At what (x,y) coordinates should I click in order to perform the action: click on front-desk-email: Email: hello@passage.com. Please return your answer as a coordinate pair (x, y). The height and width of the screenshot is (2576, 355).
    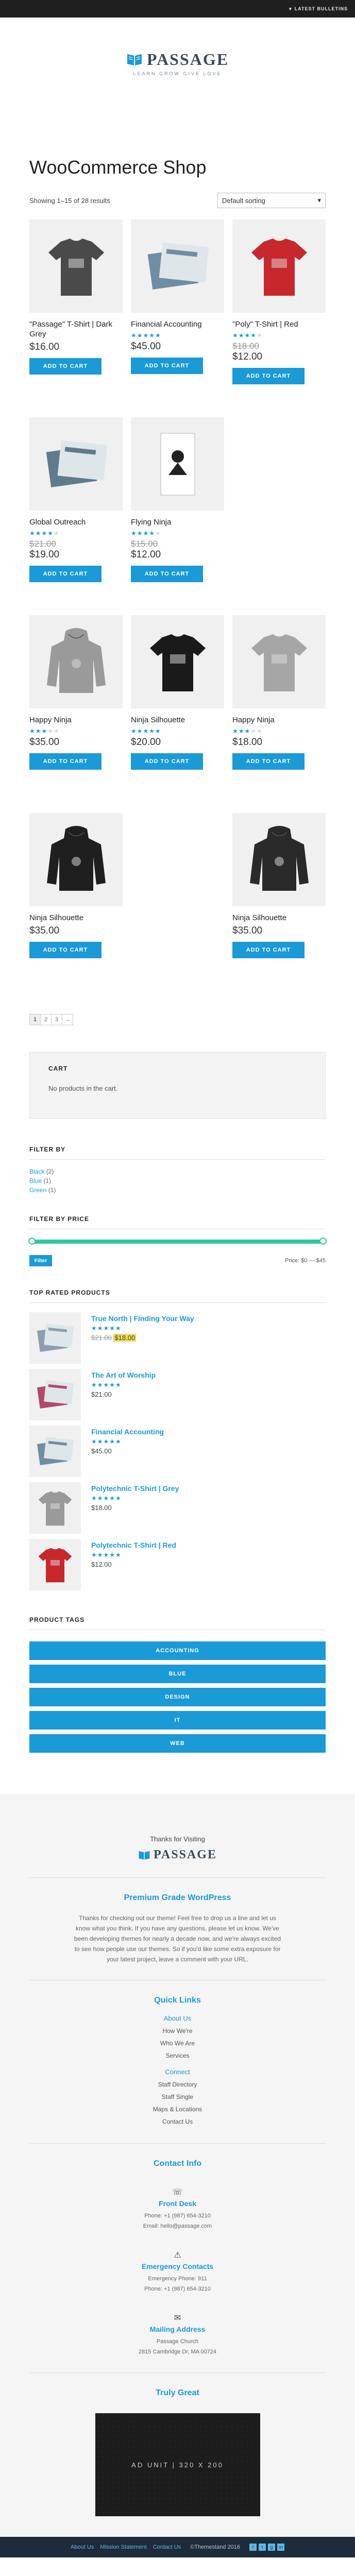
    Looking at the image, I should click on (177, 2226).